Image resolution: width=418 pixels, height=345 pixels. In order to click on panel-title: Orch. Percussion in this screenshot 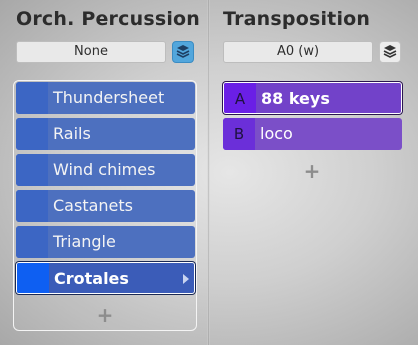, I will do `click(108, 19)`.